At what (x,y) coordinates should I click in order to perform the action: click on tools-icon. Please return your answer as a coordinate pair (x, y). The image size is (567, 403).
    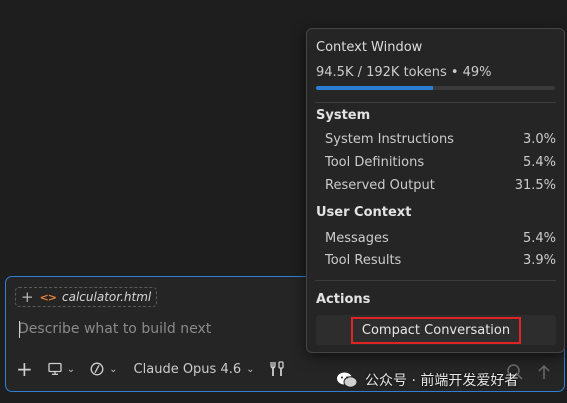
    Looking at the image, I should click on (276, 368).